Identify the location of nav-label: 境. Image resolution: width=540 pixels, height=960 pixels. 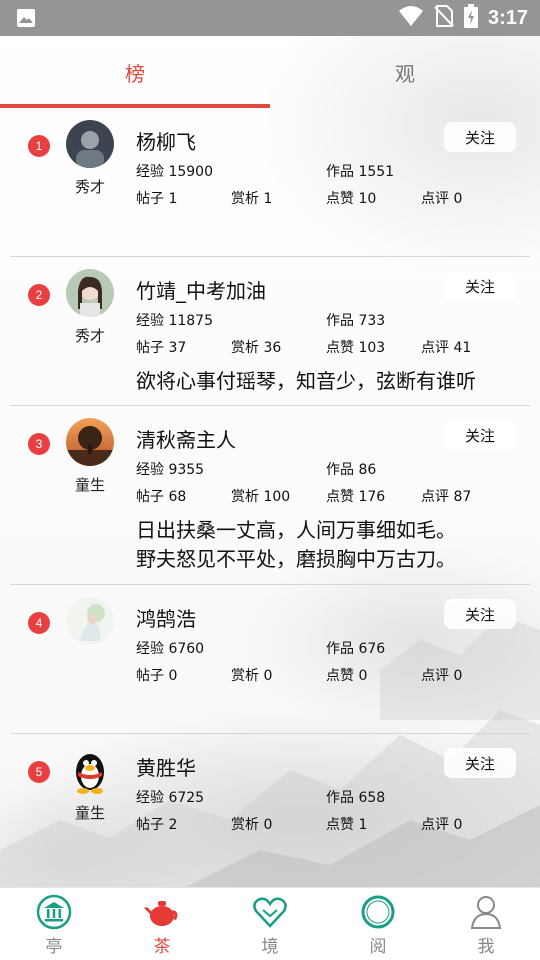
(270, 947).